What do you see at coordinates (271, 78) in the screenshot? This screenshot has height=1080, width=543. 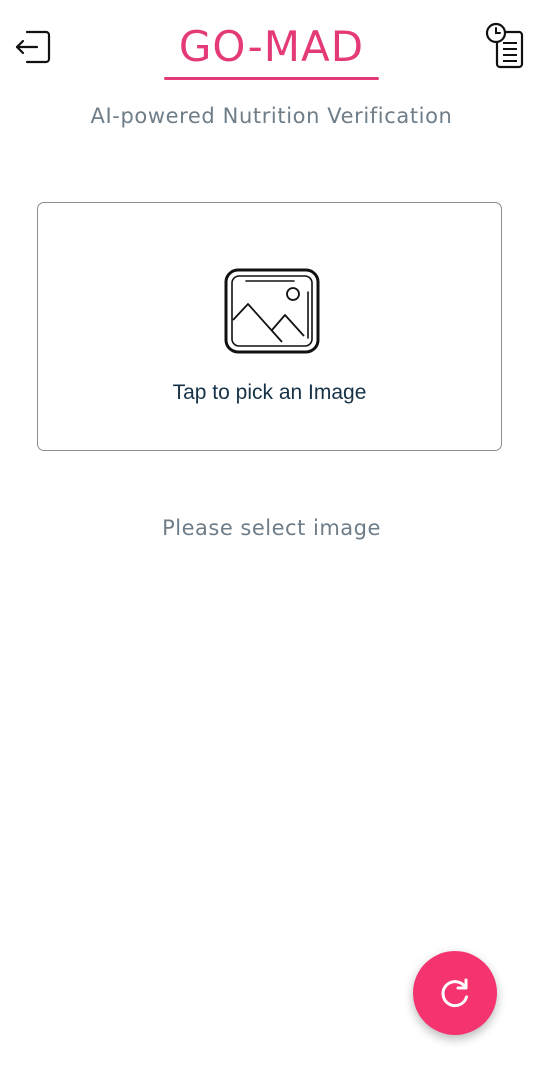 I see `logo-underline` at bounding box center [271, 78].